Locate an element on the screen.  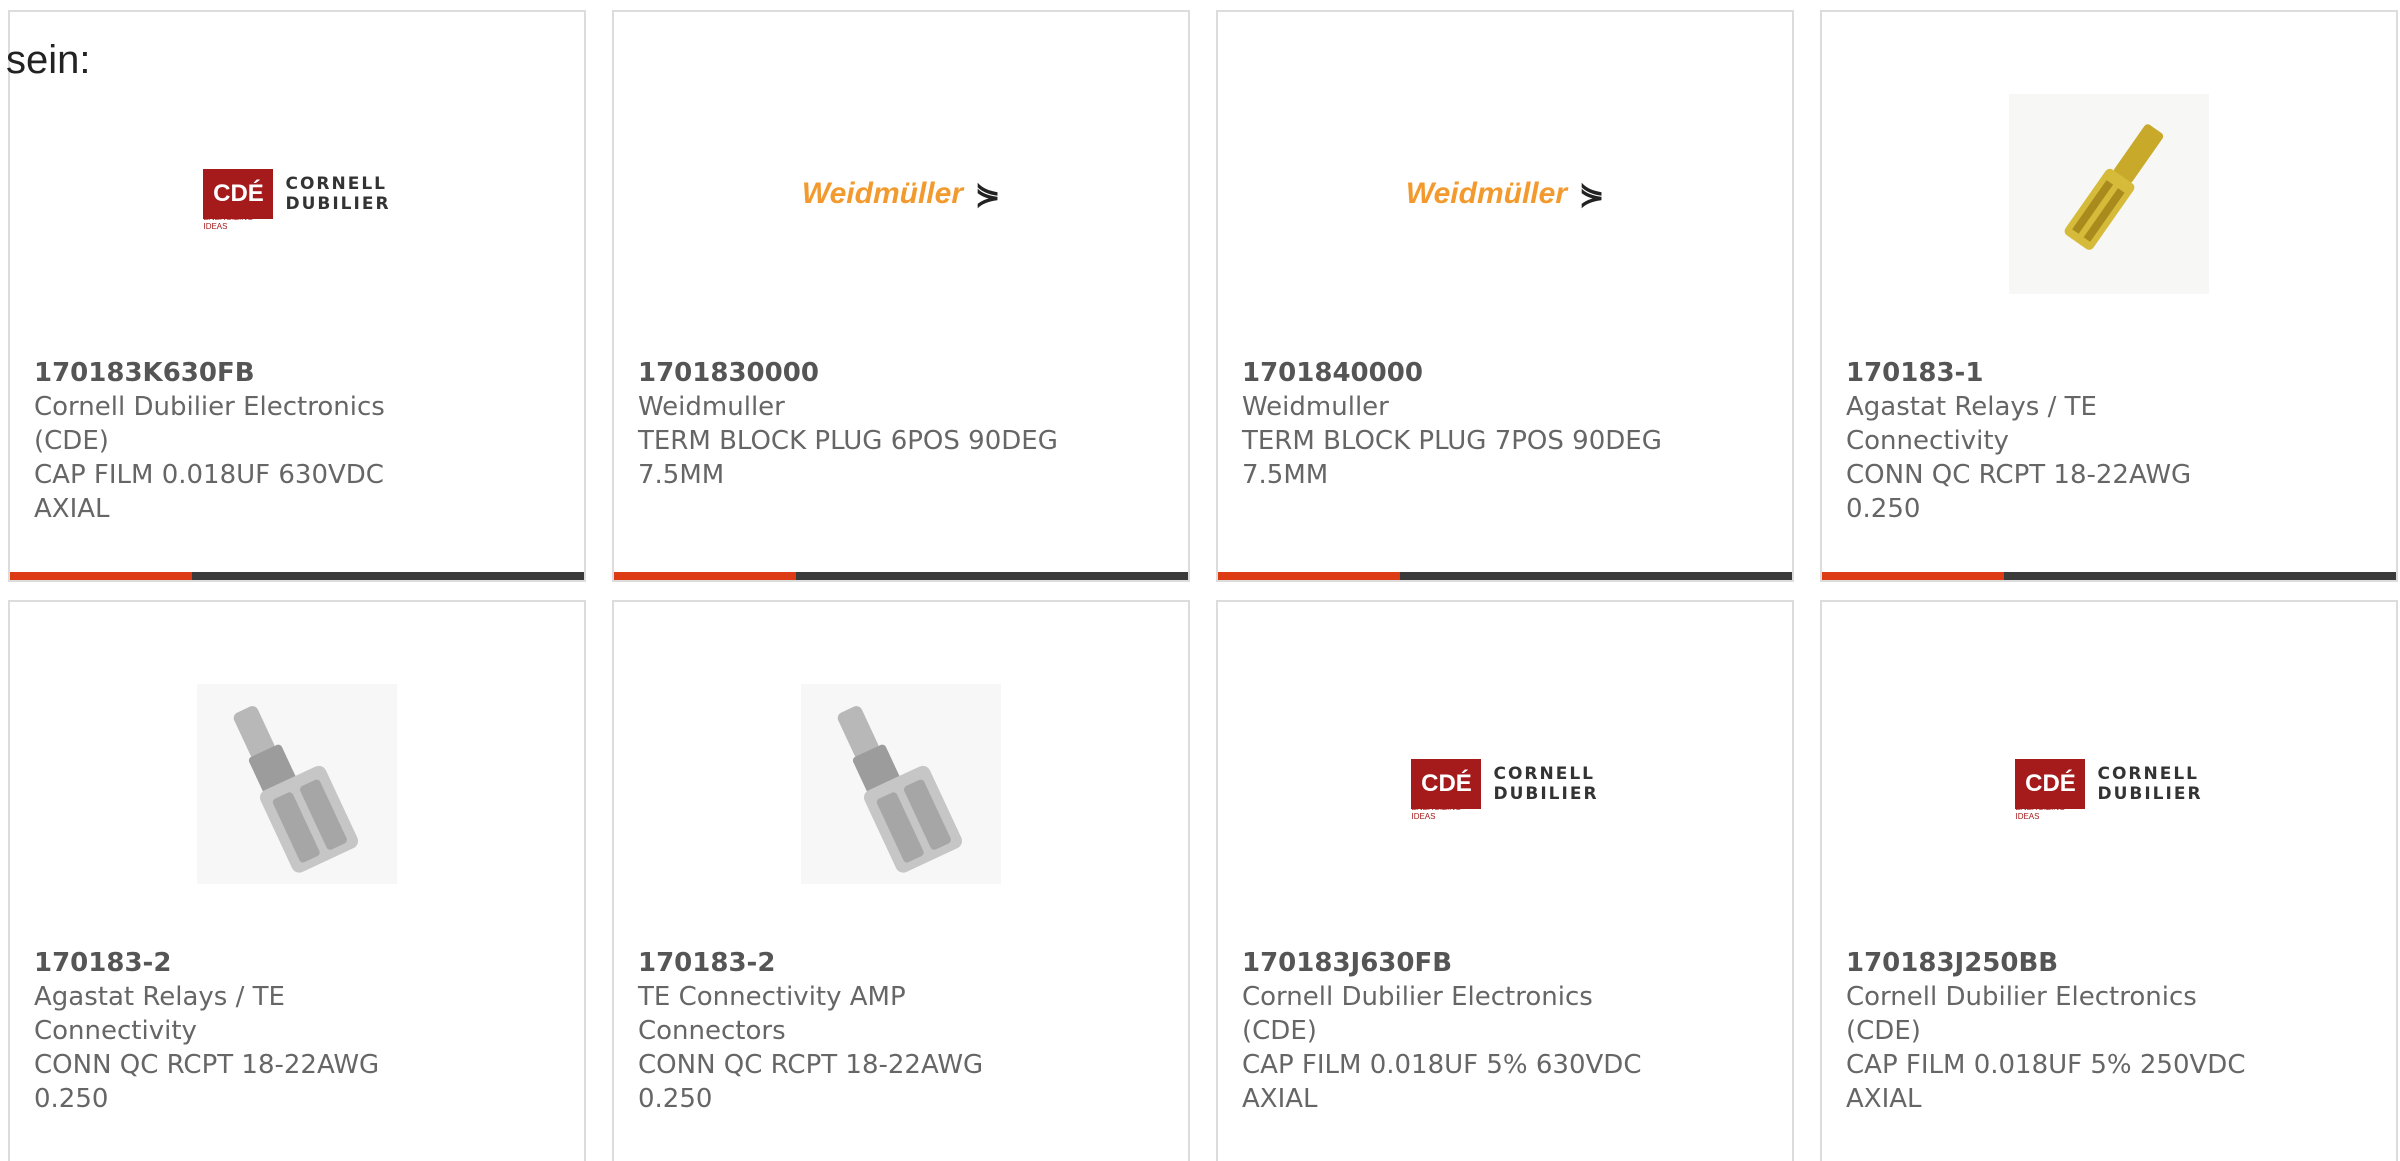
part-number: 1701830000 is located at coordinates (728, 373).